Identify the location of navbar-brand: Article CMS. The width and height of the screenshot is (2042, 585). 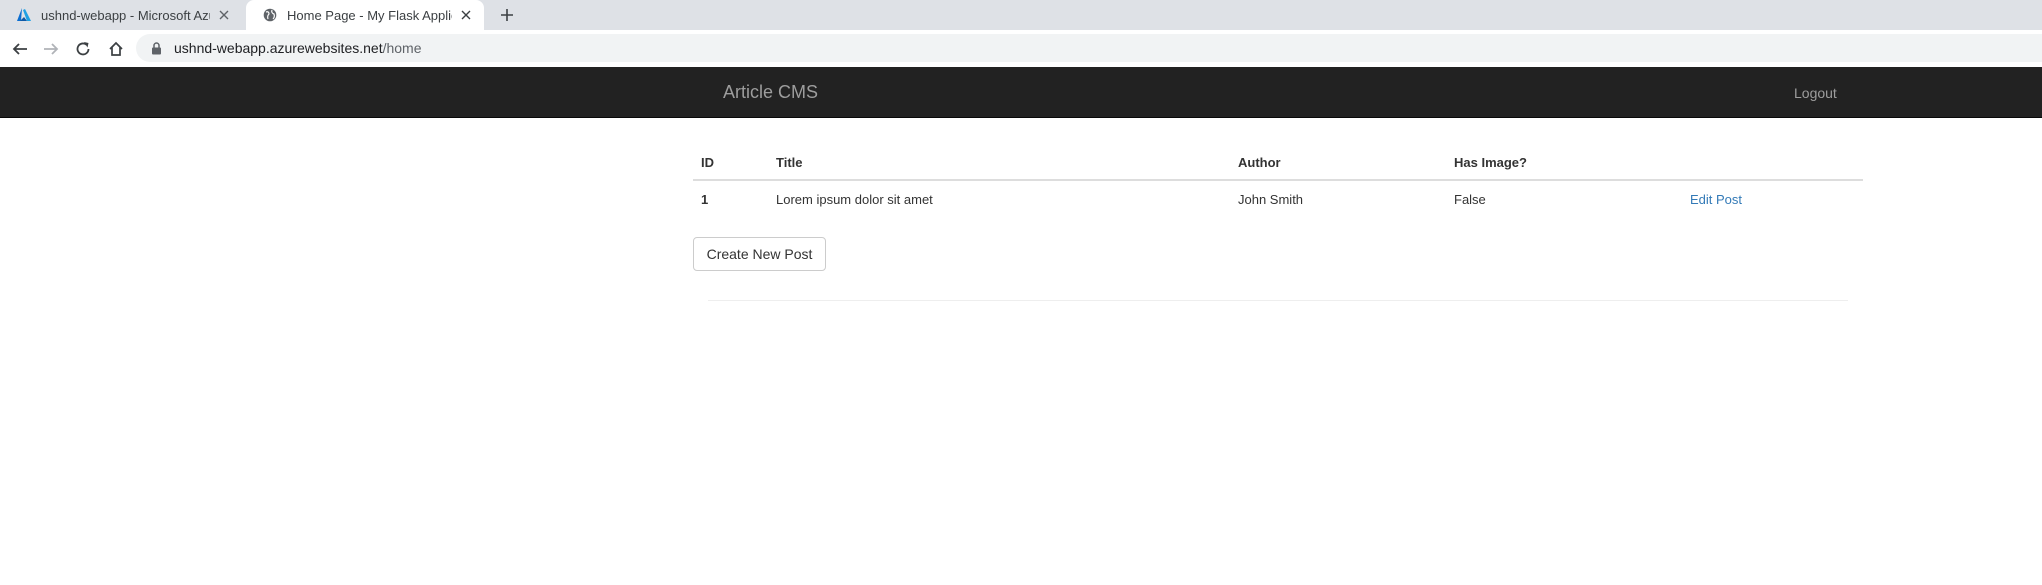
(770, 92).